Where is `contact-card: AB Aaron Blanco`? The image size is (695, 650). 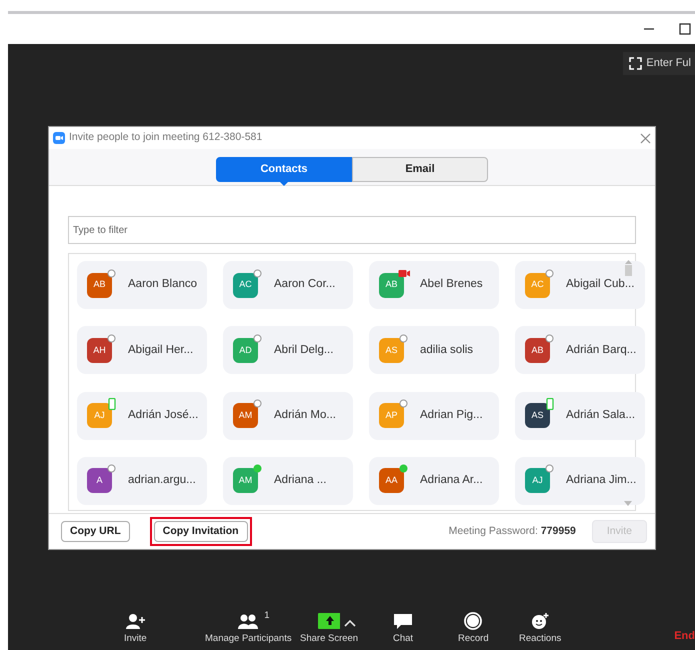 contact-card: AB Aaron Blanco is located at coordinates (142, 285).